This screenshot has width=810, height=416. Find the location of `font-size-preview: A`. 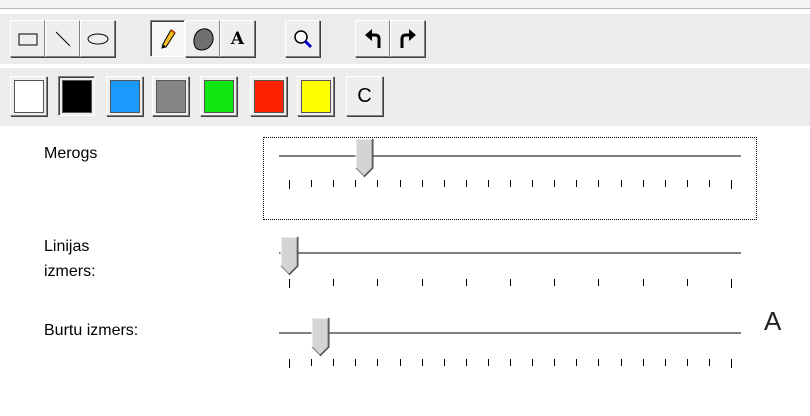

font-size-preview: A is located at coordinates (773, 321).